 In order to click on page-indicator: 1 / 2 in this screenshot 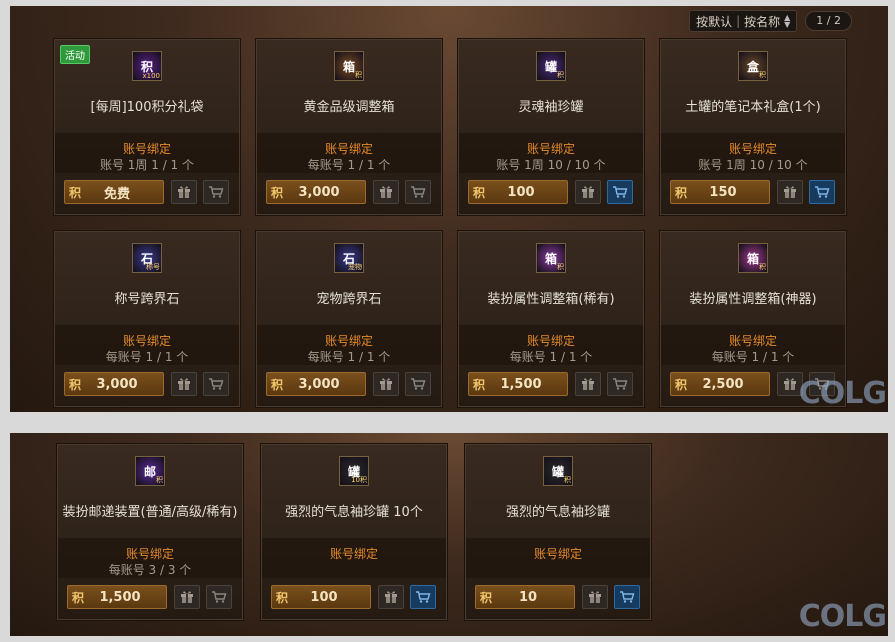, I will do `click(828, 21)`.